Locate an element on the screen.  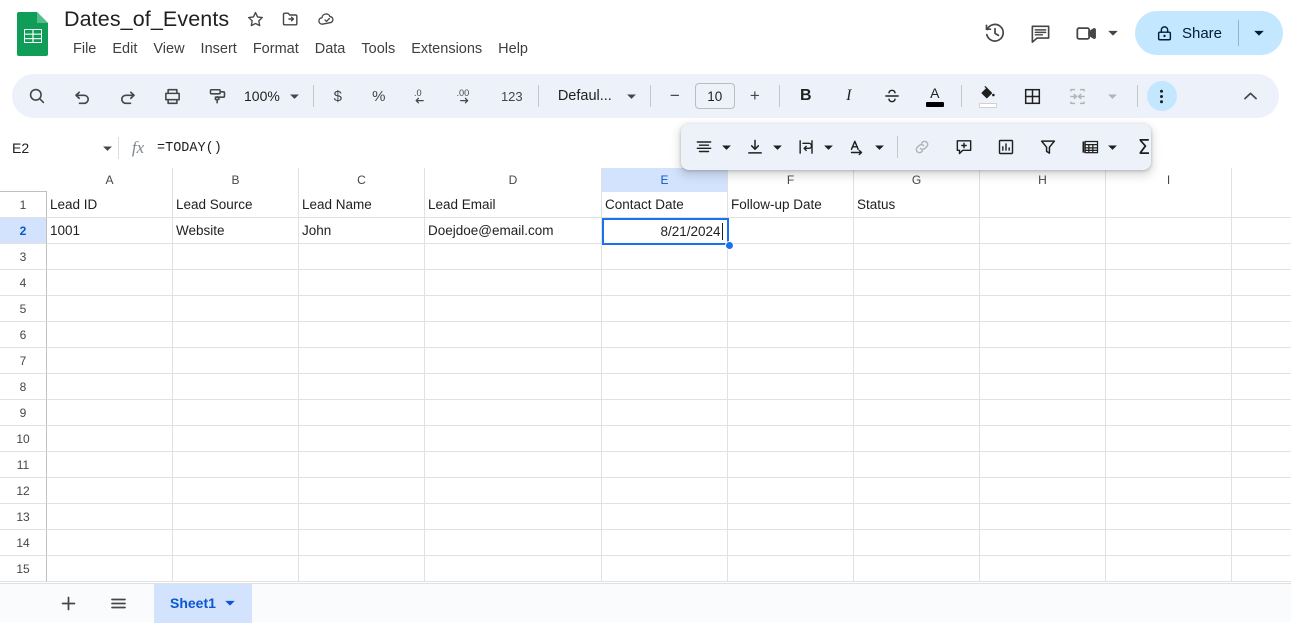
cell-C7 is located at coordinates (362, 361).